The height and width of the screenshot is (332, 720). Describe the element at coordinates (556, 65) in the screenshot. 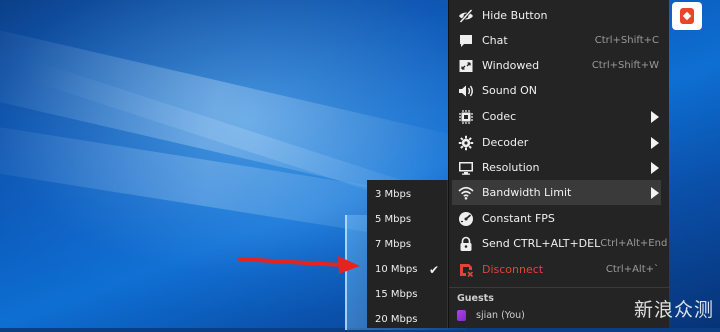

I see `menu-item-windowed: Windowed Ctrl+Shift+W` at that location.